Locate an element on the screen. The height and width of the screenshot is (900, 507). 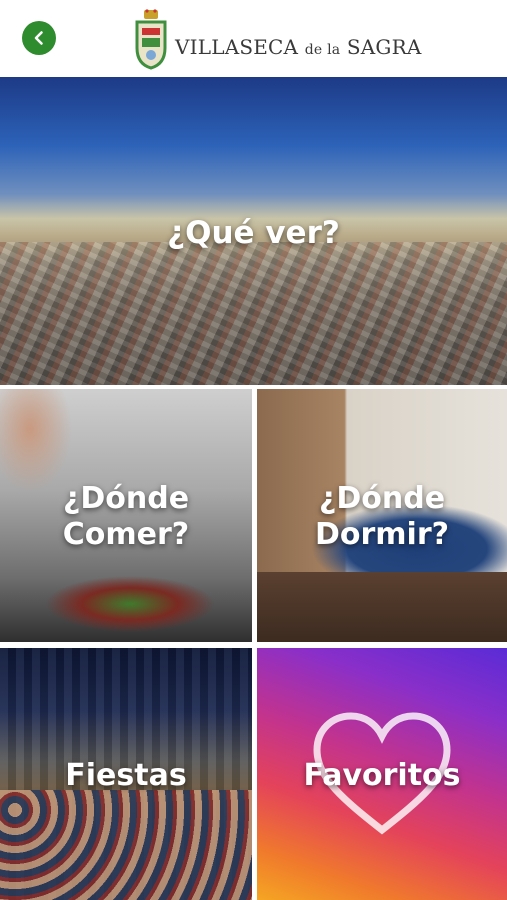
logo-text-end: SAGRA is located at coordinates (384, 47).